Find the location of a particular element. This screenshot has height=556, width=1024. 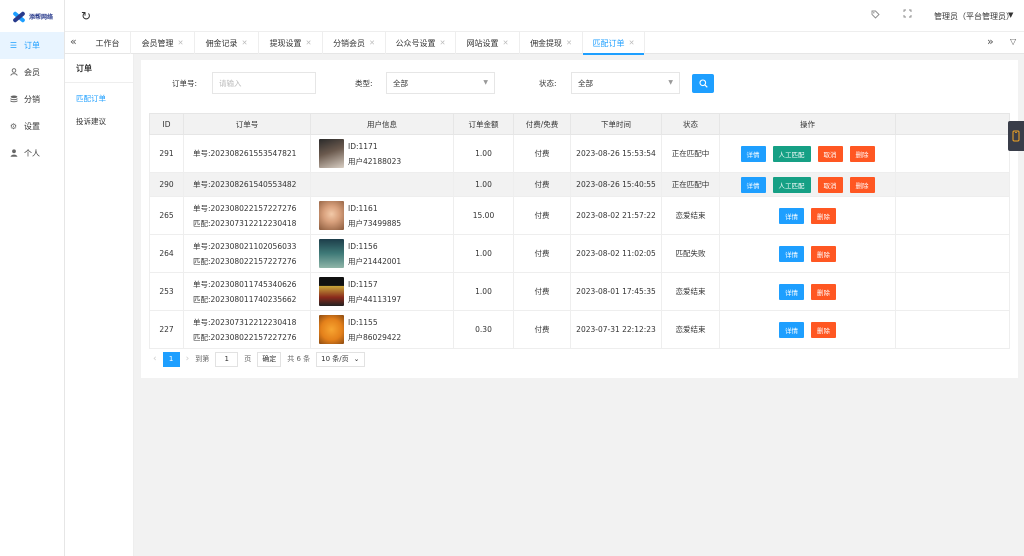

nav-item-label: 订单 is located at coordinates (32, 45).